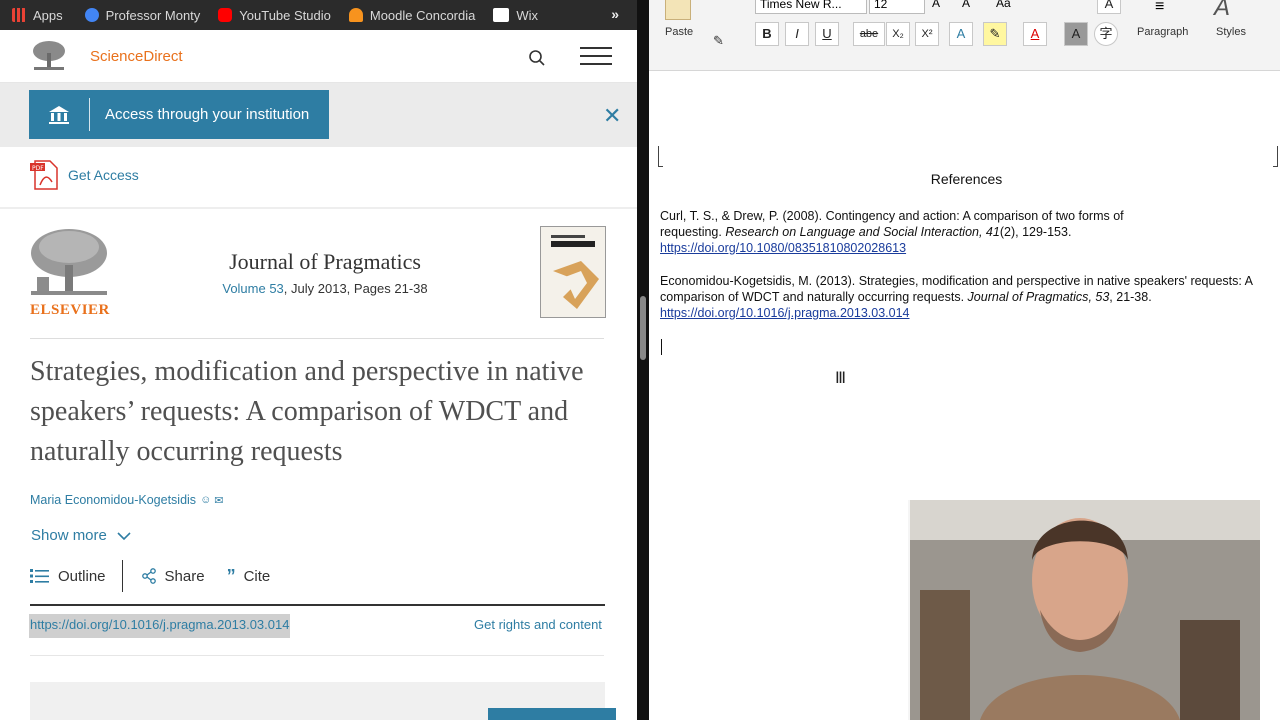 The width and height of the screenshot is (1280, 720). I want to click on sciencedirect-wordmark: ScienceDirect, so click(136, 56).